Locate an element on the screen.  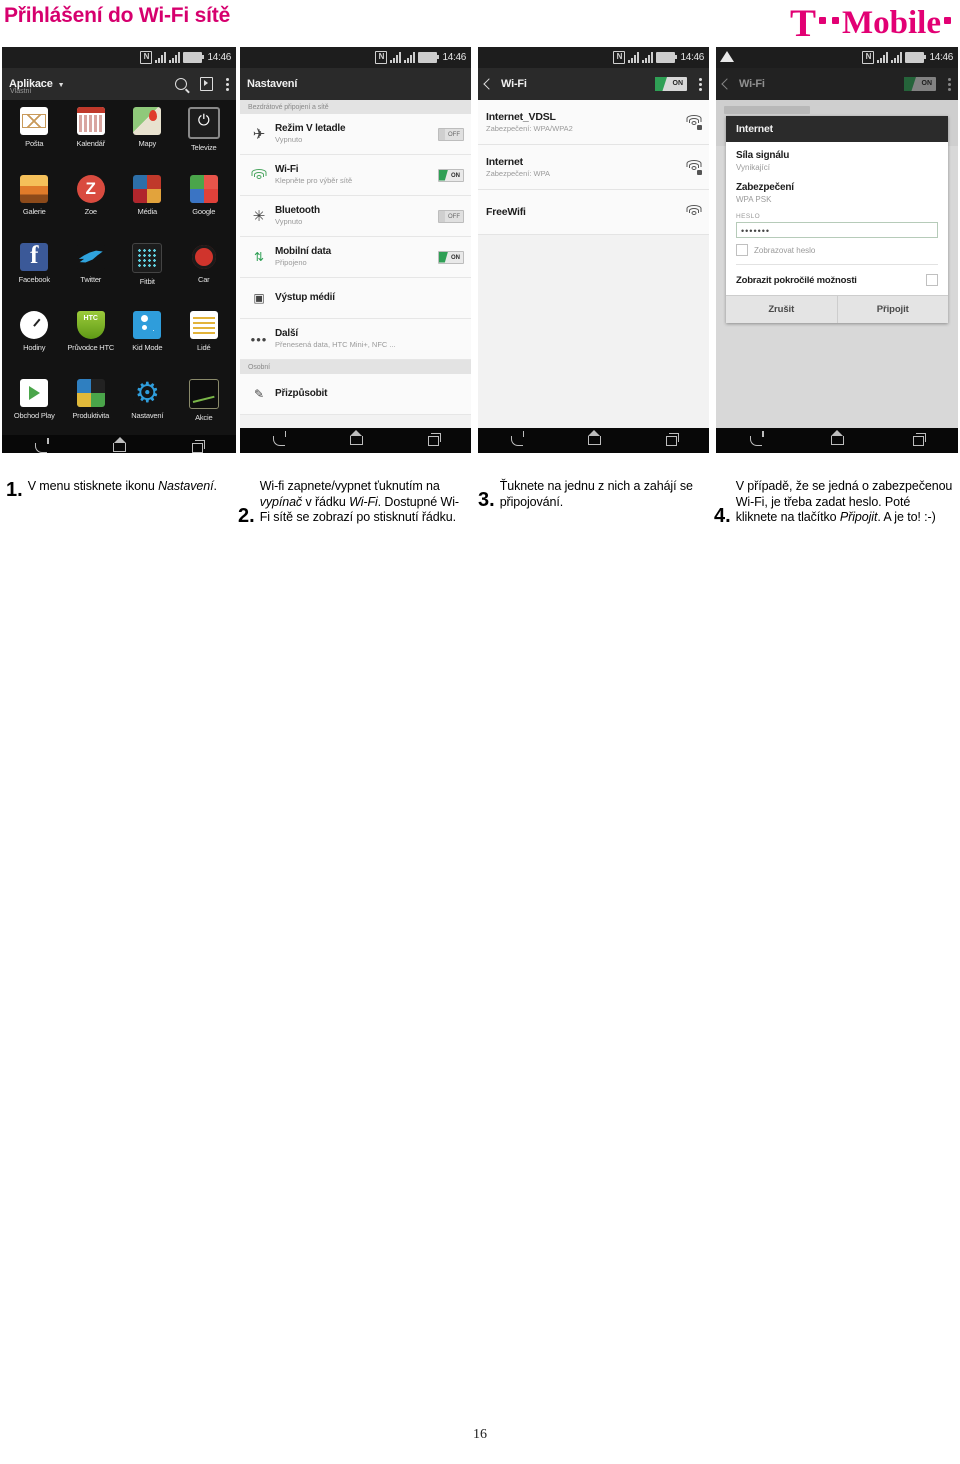
app-item: Obchod Play is located at coordinates (34, 413).